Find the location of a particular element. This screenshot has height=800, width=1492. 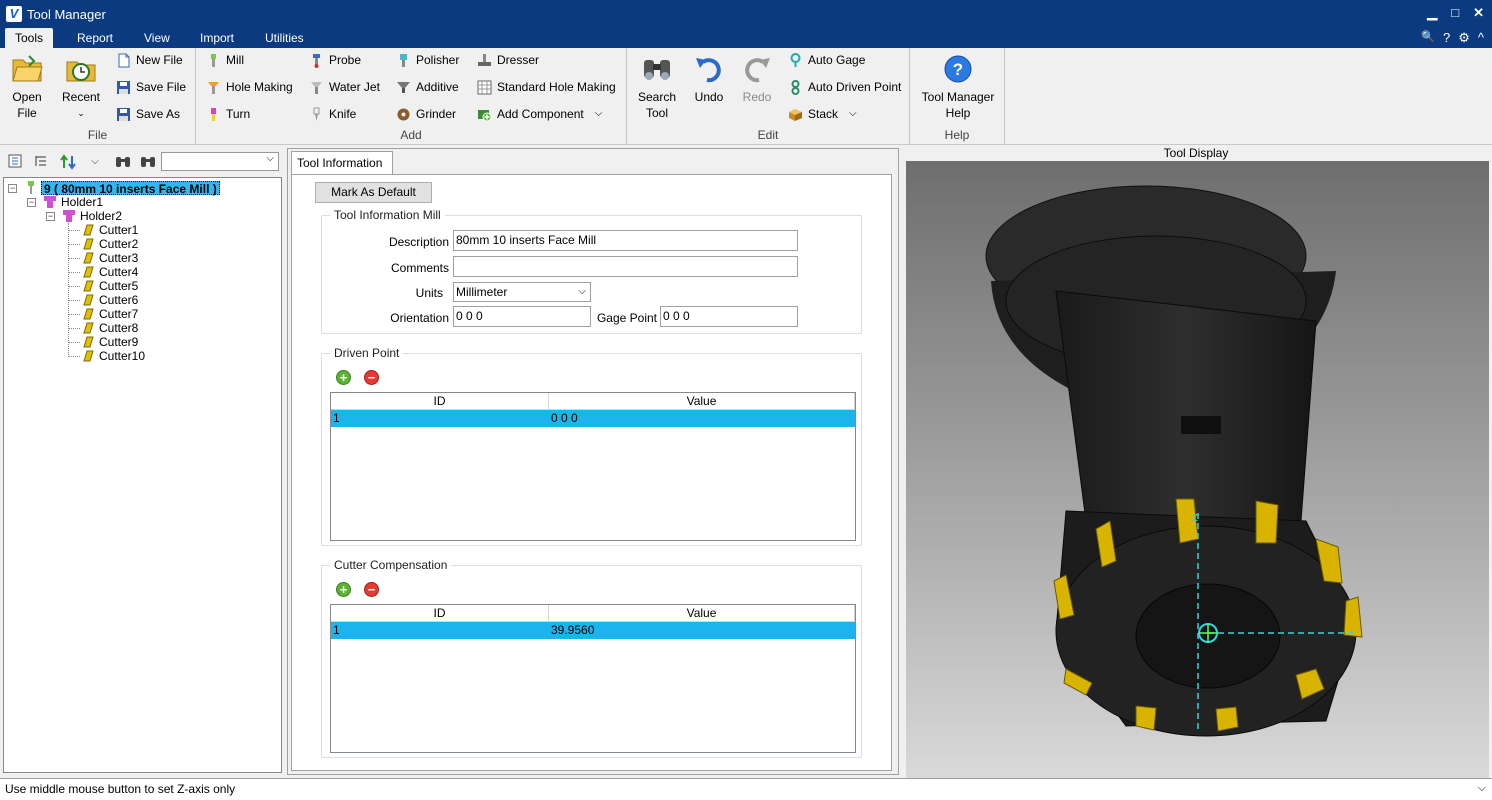

mark-as-default-button: Mark As Default is located at coordinates (373, 192).